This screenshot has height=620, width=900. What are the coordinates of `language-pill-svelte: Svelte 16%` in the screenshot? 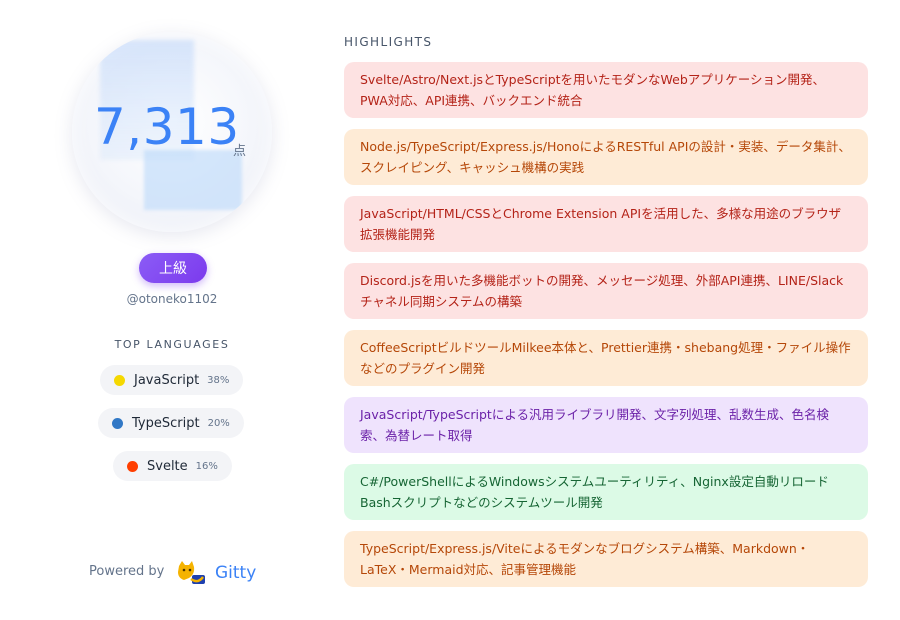 It's located at (172, 466).